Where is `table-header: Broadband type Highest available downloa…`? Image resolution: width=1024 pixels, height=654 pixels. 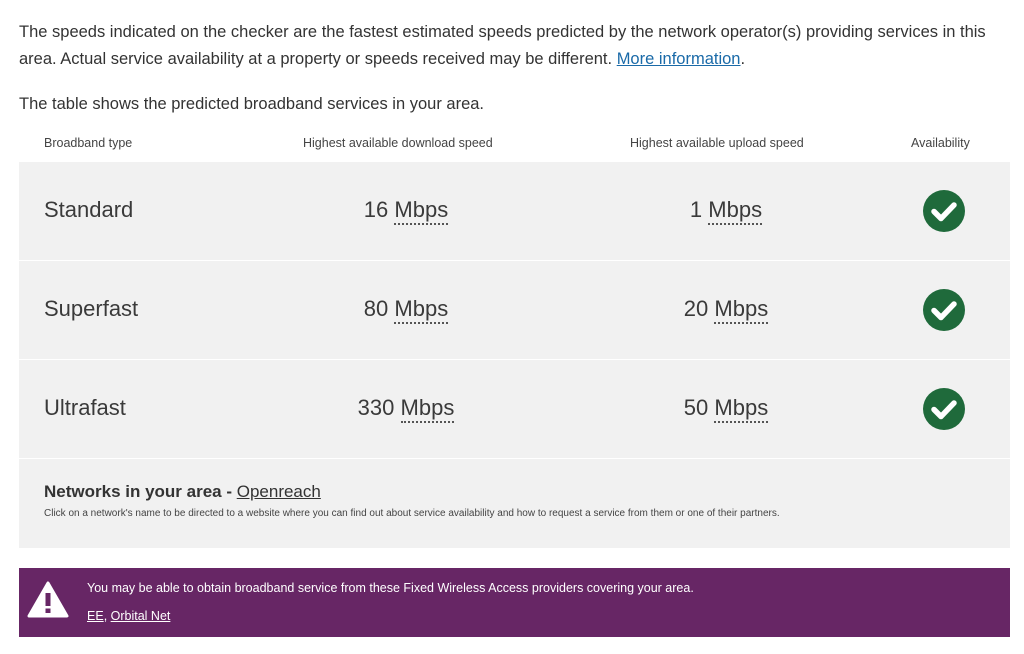
table-header: Broadband type Highest available downloa… is located at coordinates (514, 145).